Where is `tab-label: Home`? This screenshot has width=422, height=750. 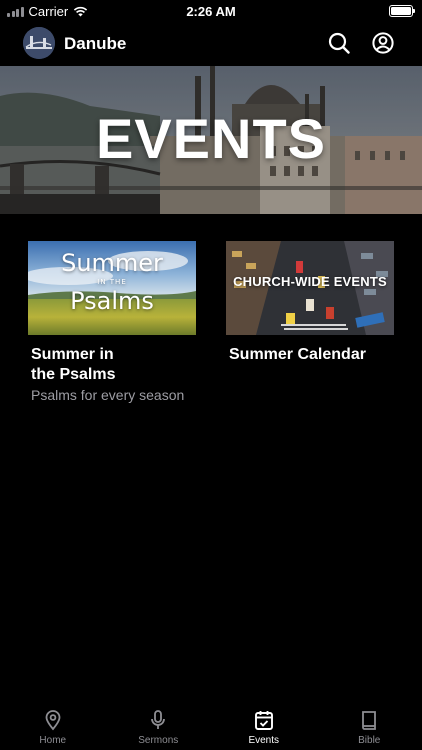 tab-label: Home is located at coordinates (53, 740).